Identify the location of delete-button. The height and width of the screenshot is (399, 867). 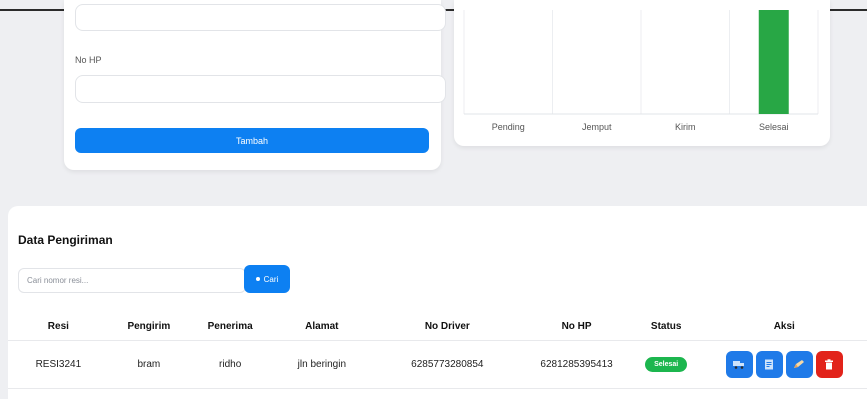
(829, 364).